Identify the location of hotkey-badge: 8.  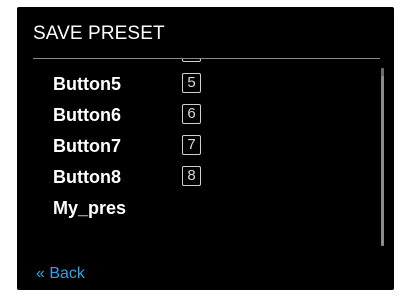
(191, 176).